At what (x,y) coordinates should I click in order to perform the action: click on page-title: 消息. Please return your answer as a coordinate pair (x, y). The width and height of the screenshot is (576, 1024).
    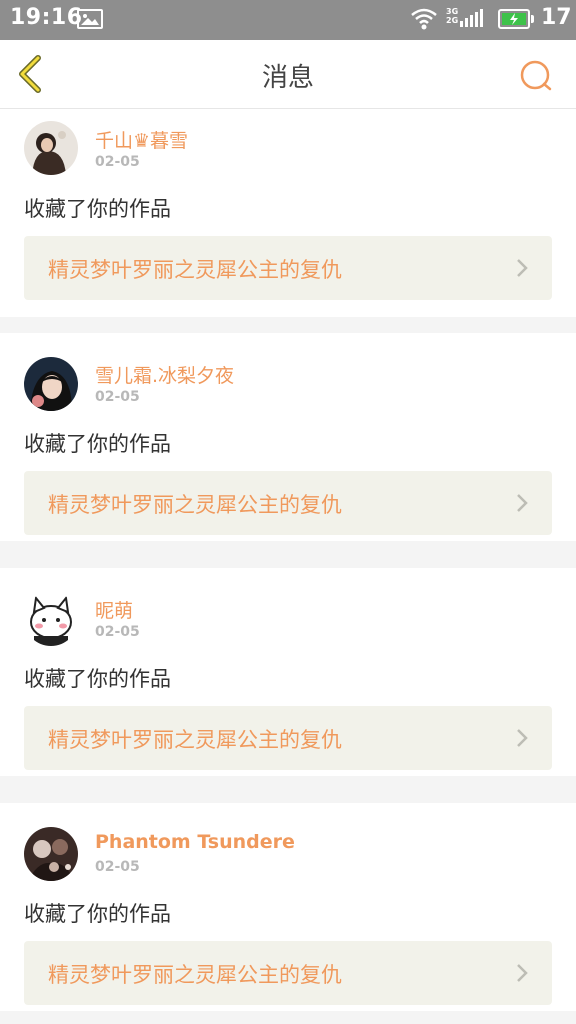
    Looking at the image, I should click on (287, 78).